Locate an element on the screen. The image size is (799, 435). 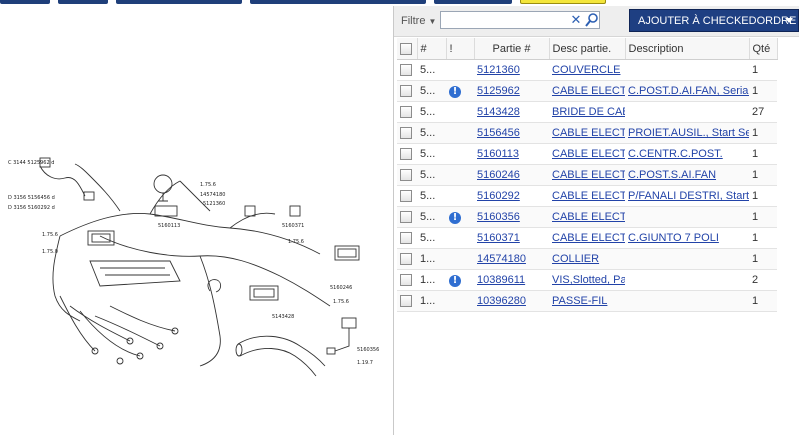
part-number-text: 5160371 is located at coordinates (498, 238).